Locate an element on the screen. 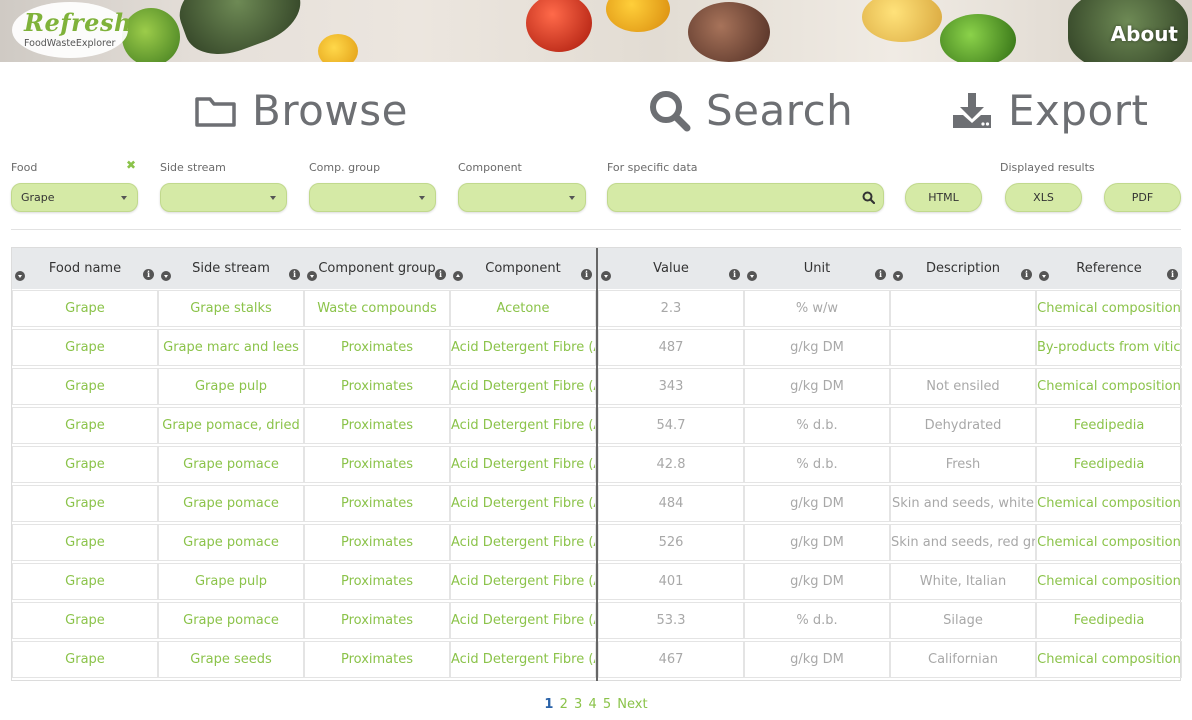  page-link-3: 3 is located at coordinates (578, 704).